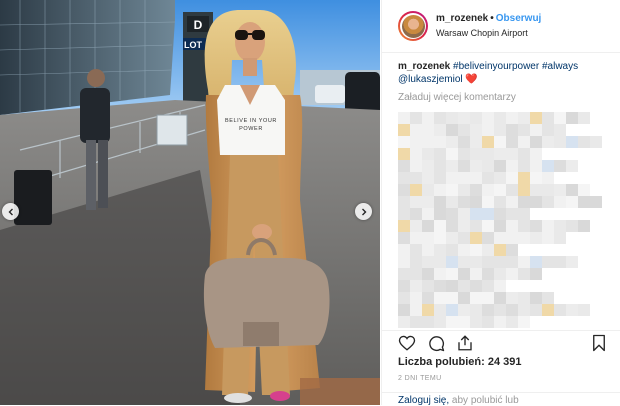 The width and height of the screenshot is (620, 406). I want to click on comment-icon, so click(436, 343).